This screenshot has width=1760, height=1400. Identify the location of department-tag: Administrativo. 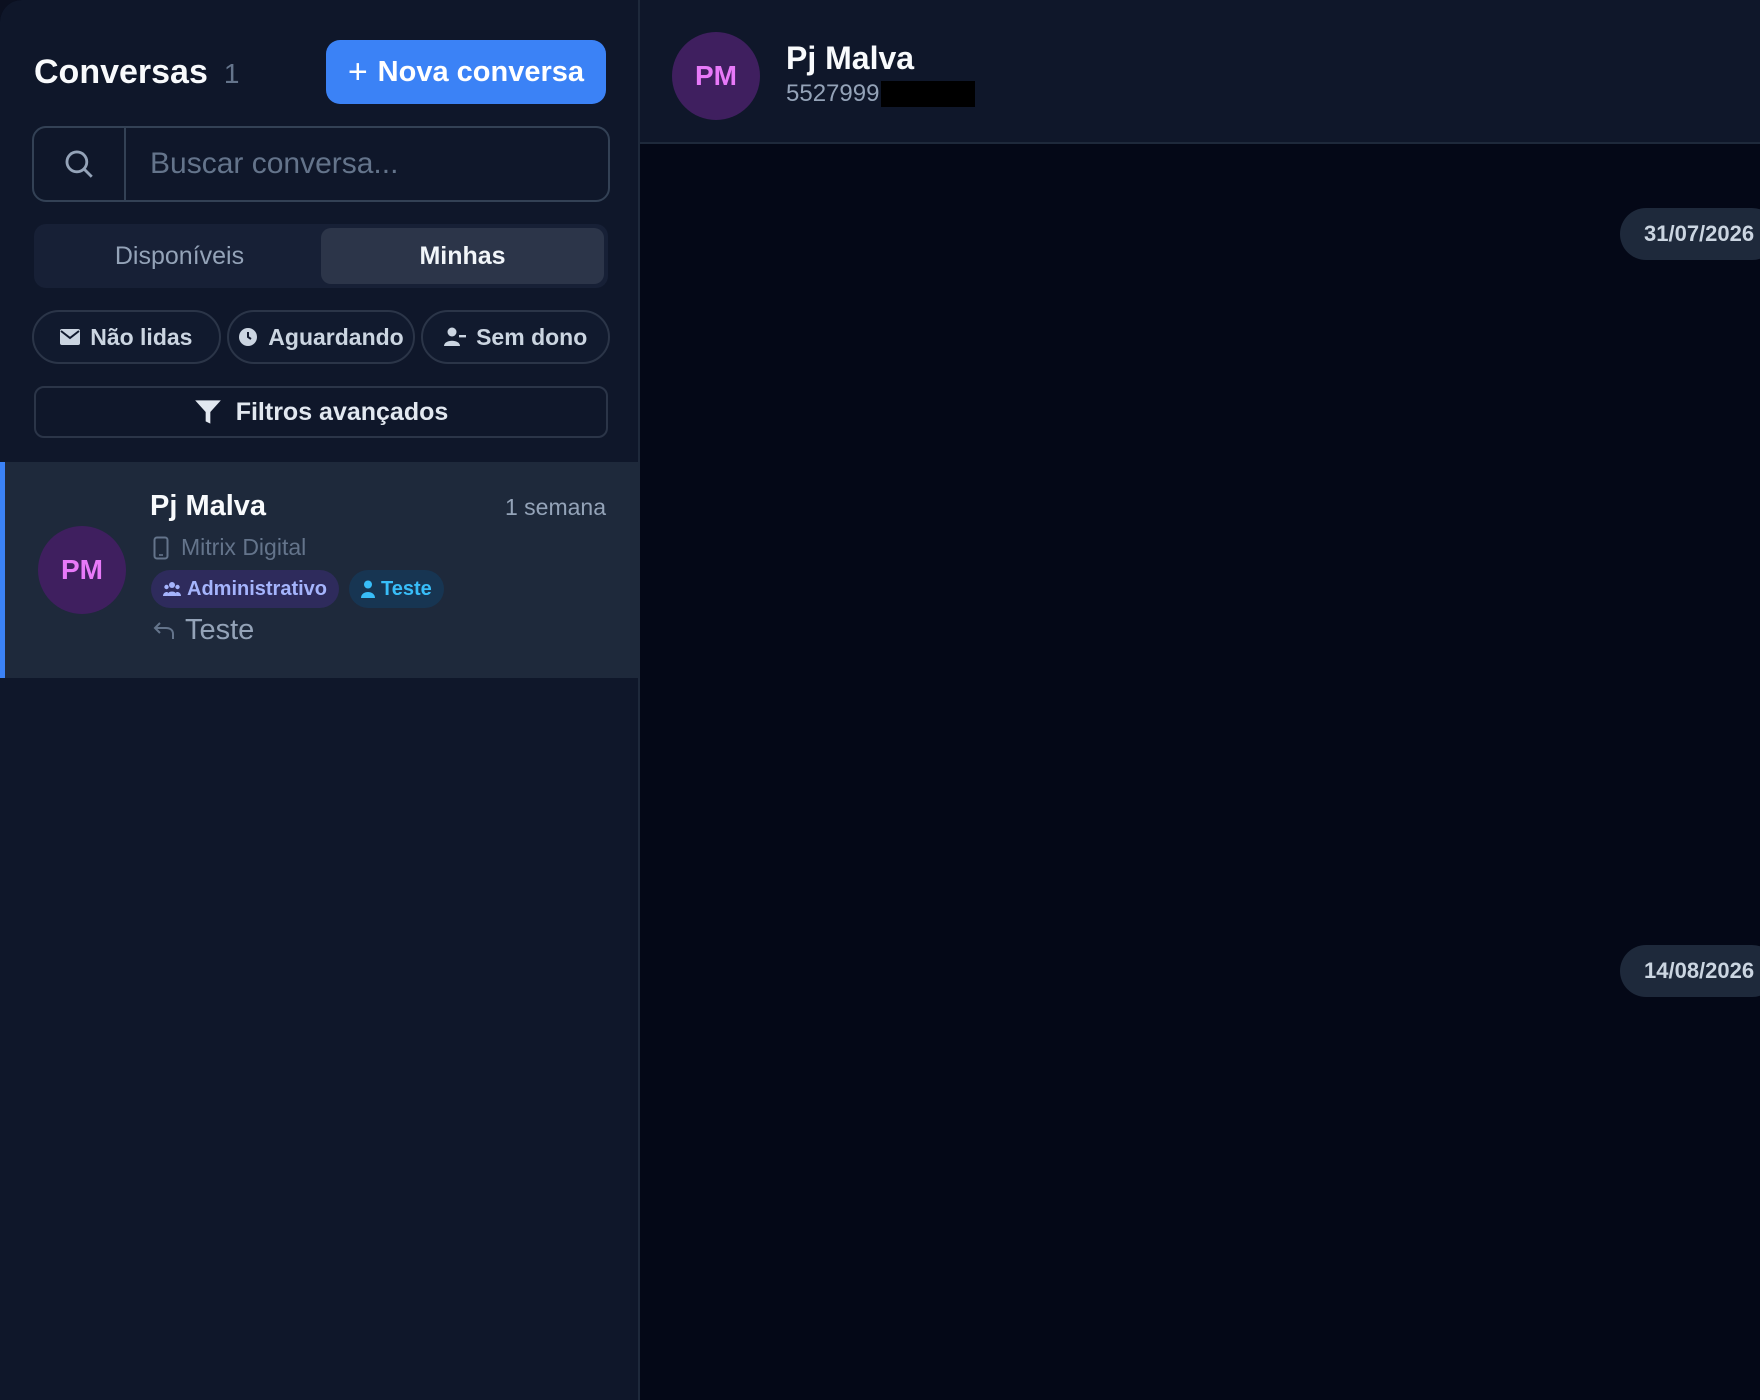
(245, 589).